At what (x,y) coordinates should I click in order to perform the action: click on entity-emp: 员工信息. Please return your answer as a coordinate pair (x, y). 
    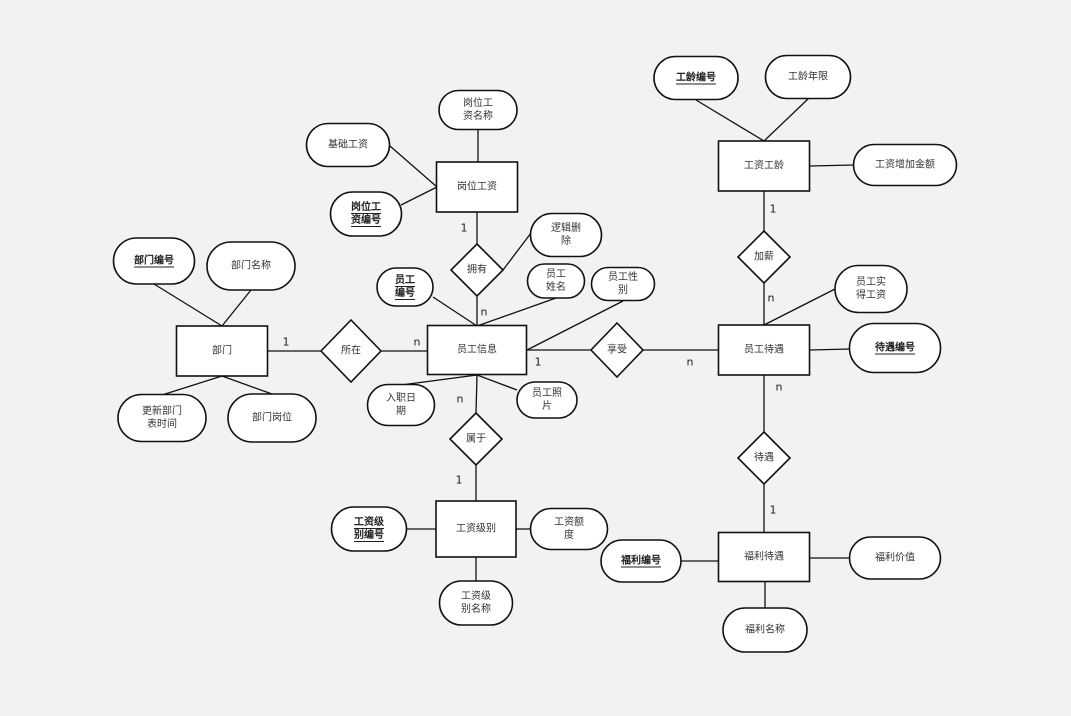
    Looking at the image, I should click on (477, 350).